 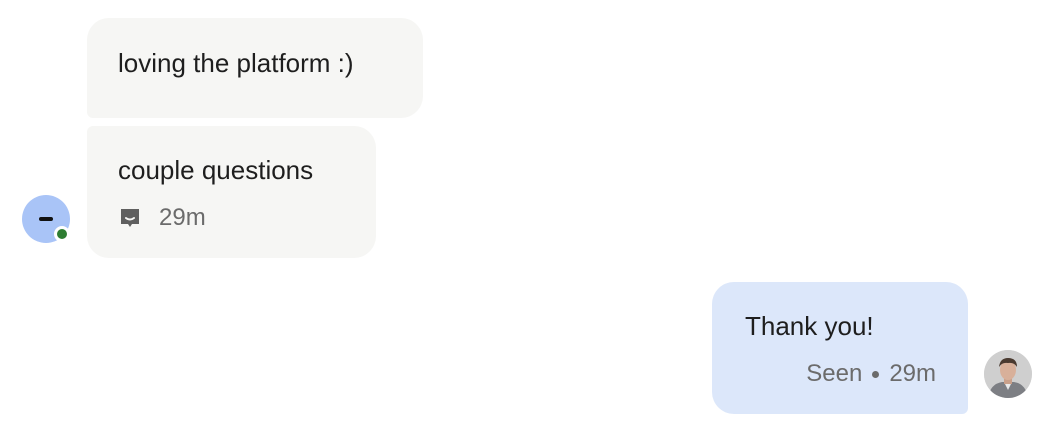 I want to click on incoming-message: couple questions 29m, so click(x=231, y=192).